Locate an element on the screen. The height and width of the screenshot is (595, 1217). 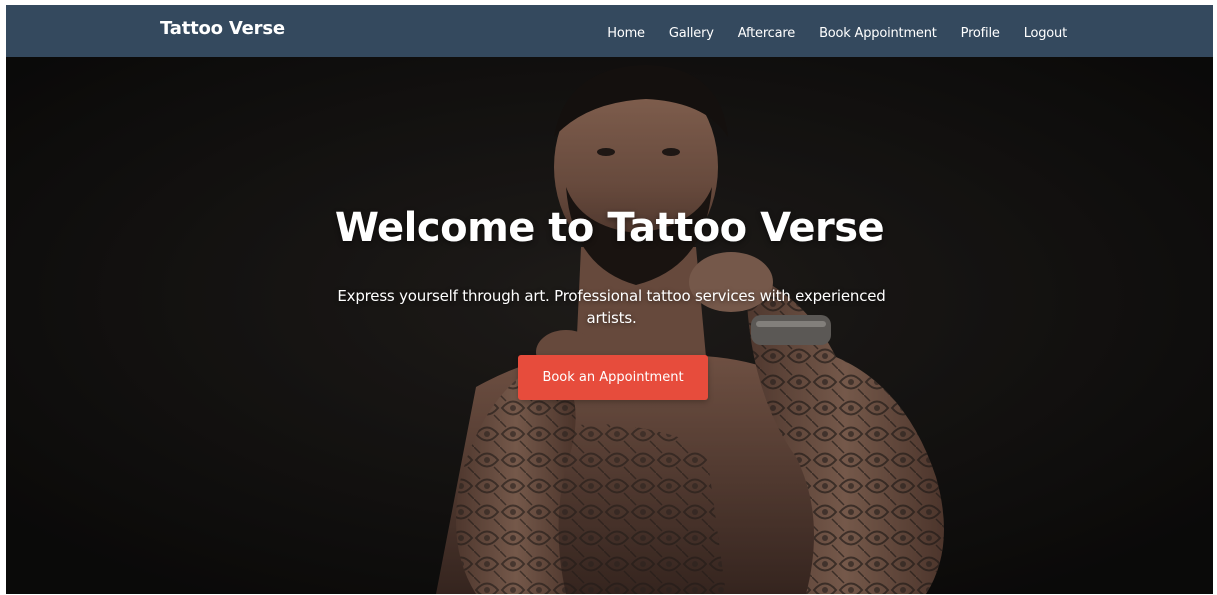
nav-link-aftercare: Aftercare is located at coordinates (767, 33).